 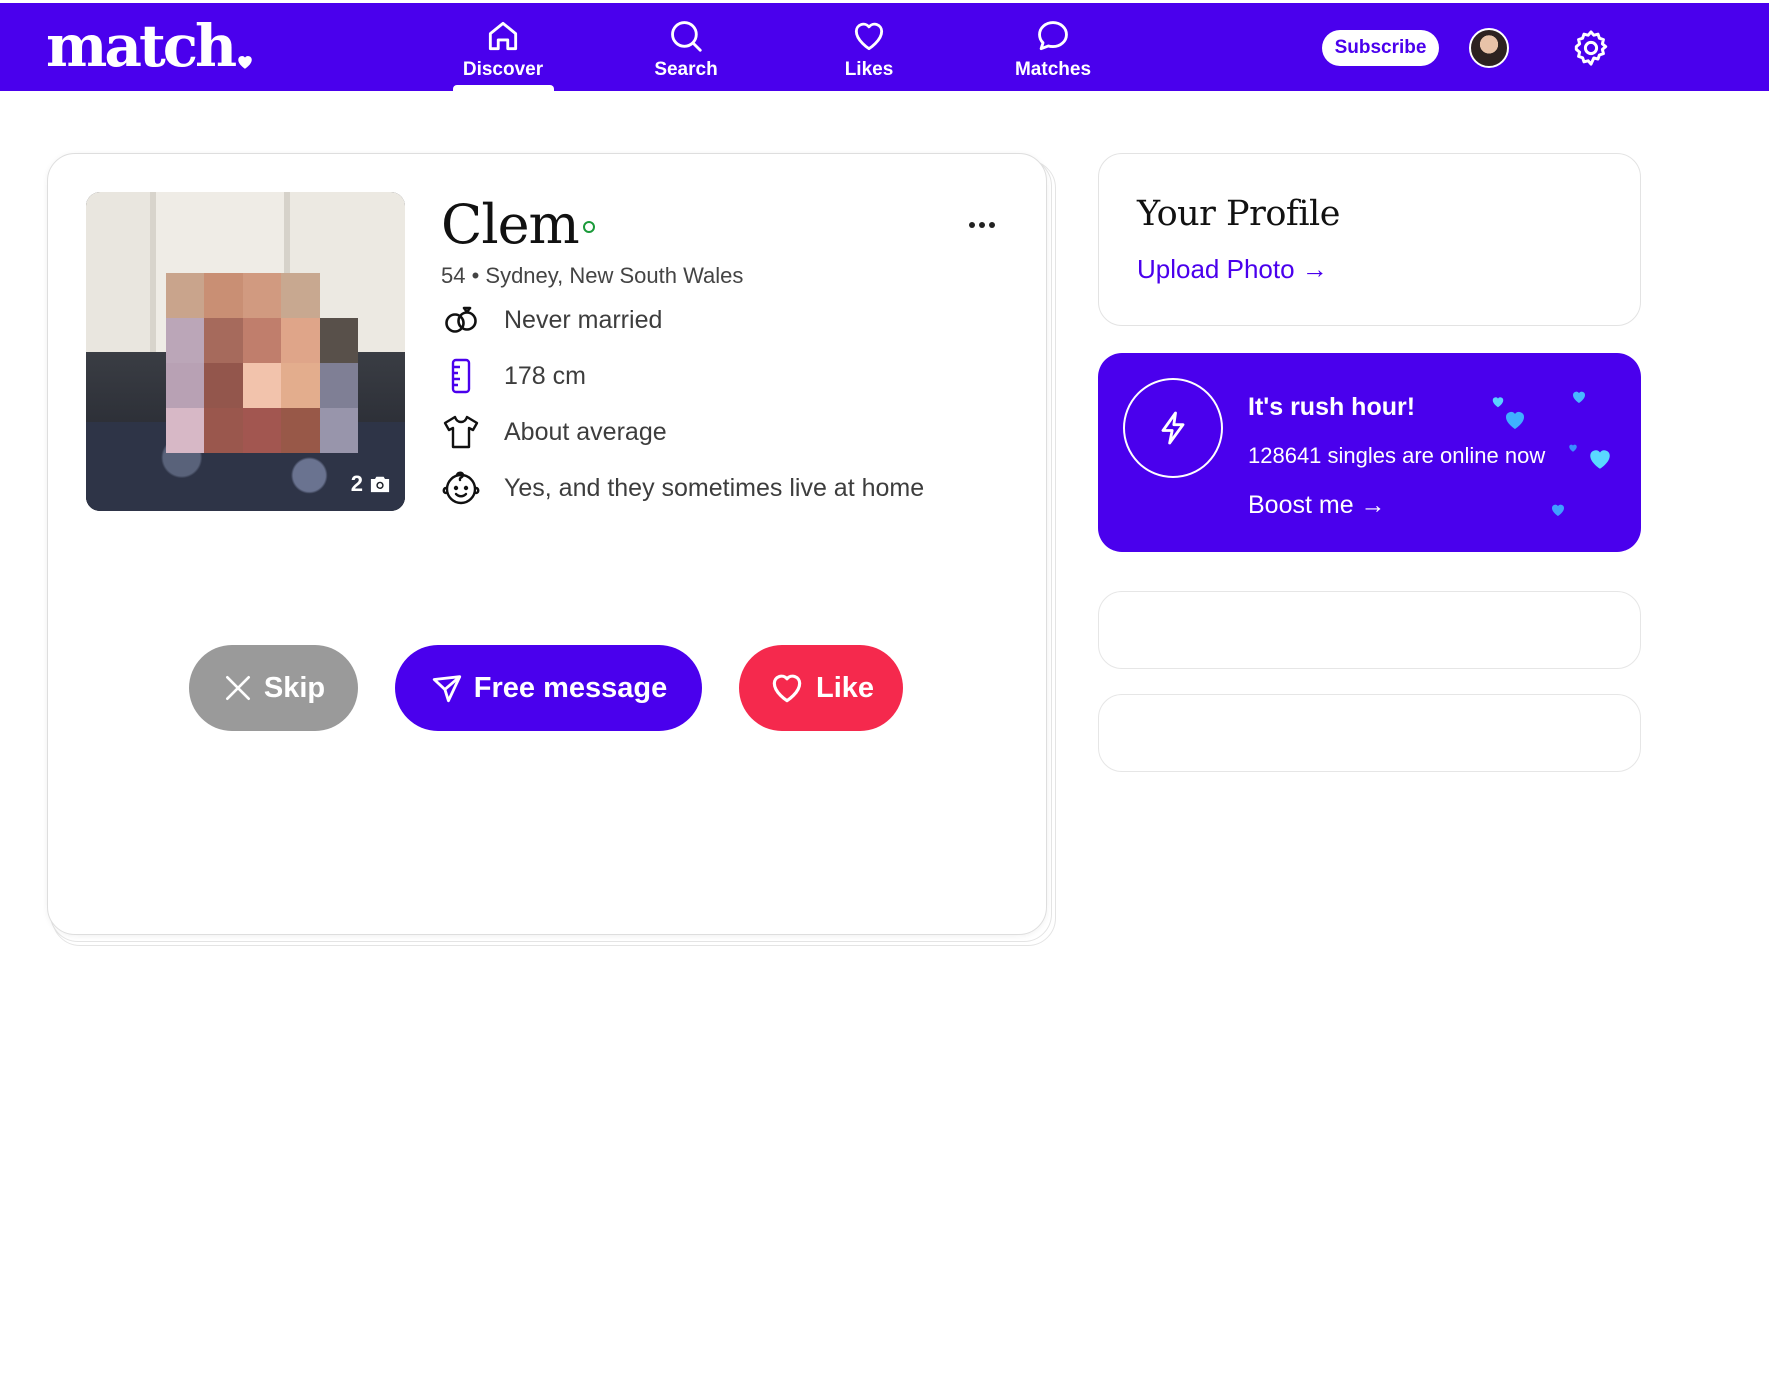 What do you see at coordinates (262, 363) in the screenshot?
I see `pixelated-face` at bounding box center [262, 363].